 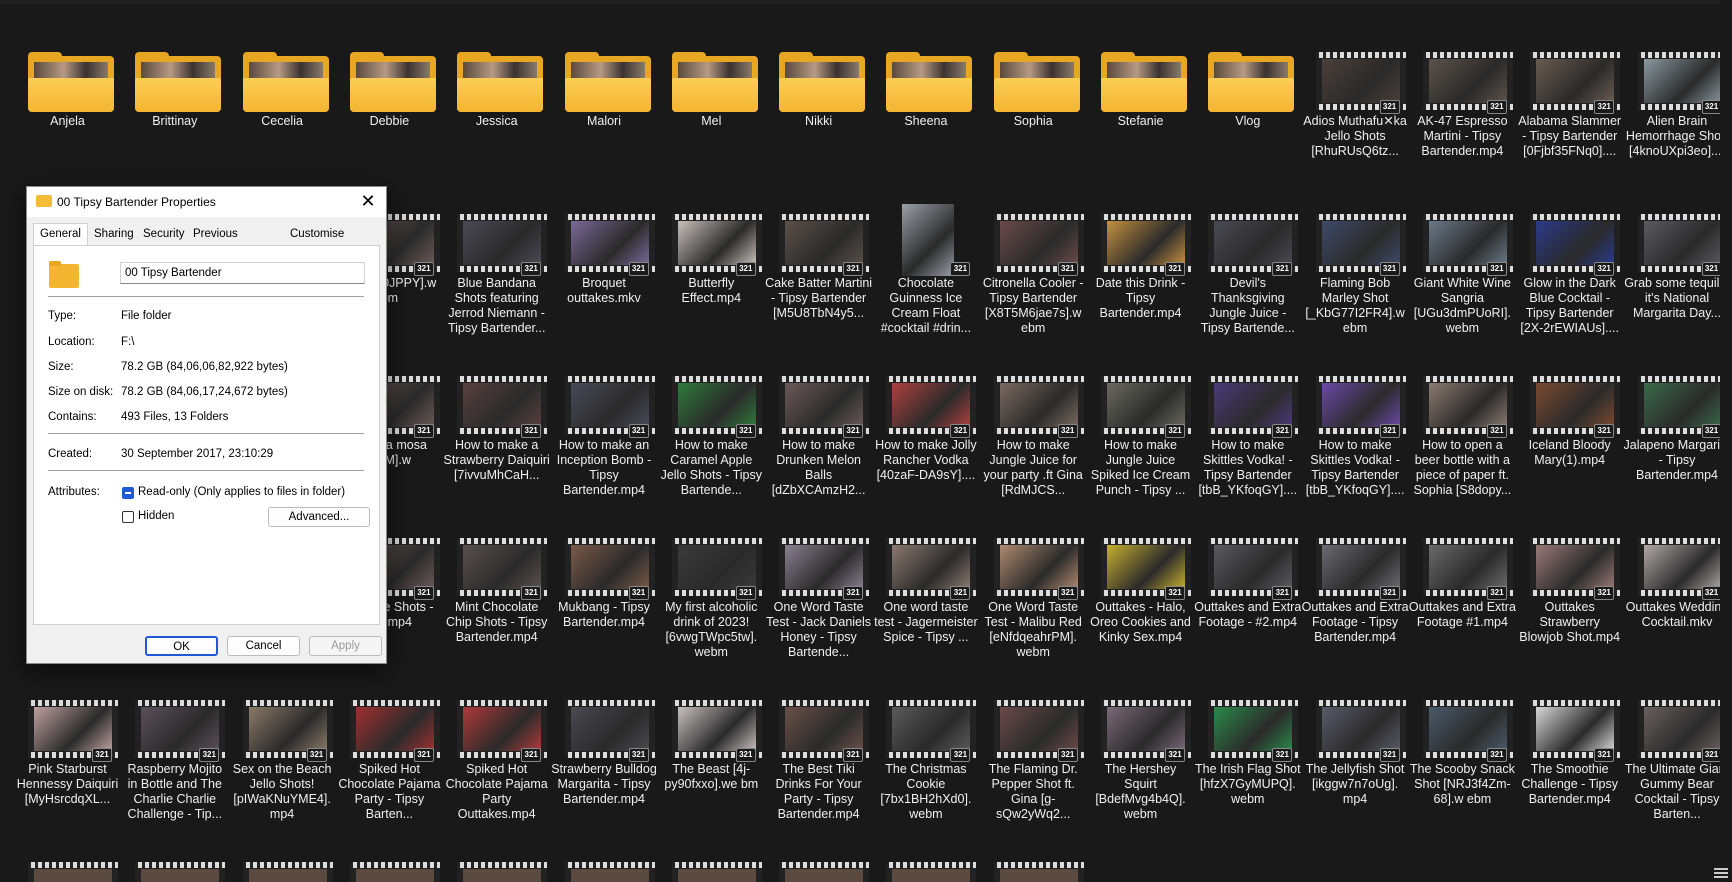 I want to click on tab-security: Security, so click(x=164, y=234).